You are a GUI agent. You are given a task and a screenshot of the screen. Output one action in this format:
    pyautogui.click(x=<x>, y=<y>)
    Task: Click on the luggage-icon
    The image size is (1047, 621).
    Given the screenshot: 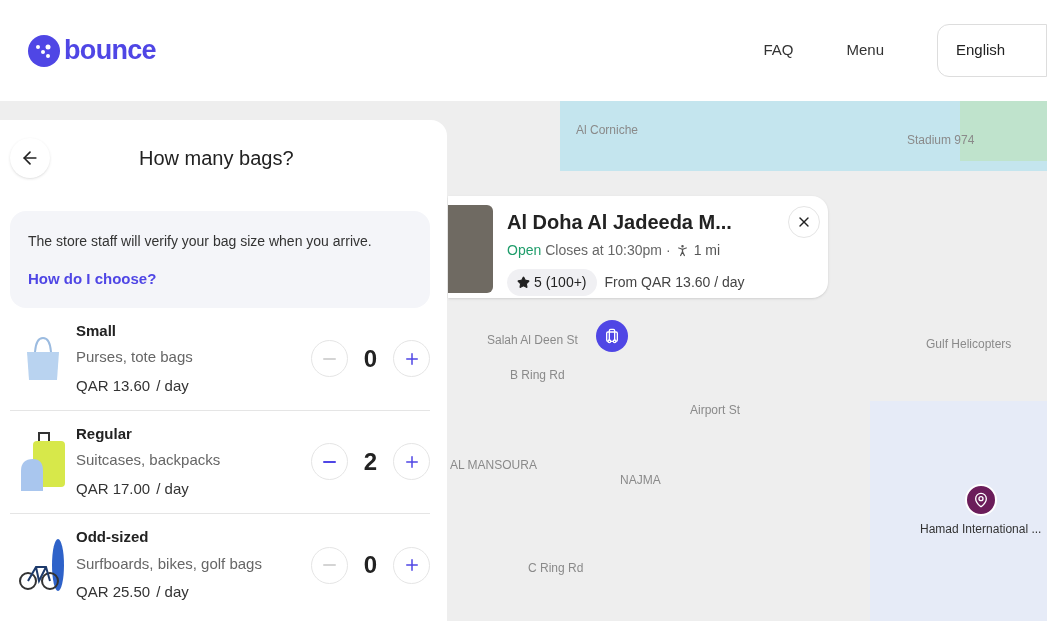 What is the action you would take?
    pyautogui.click(x=612, y=336)
    